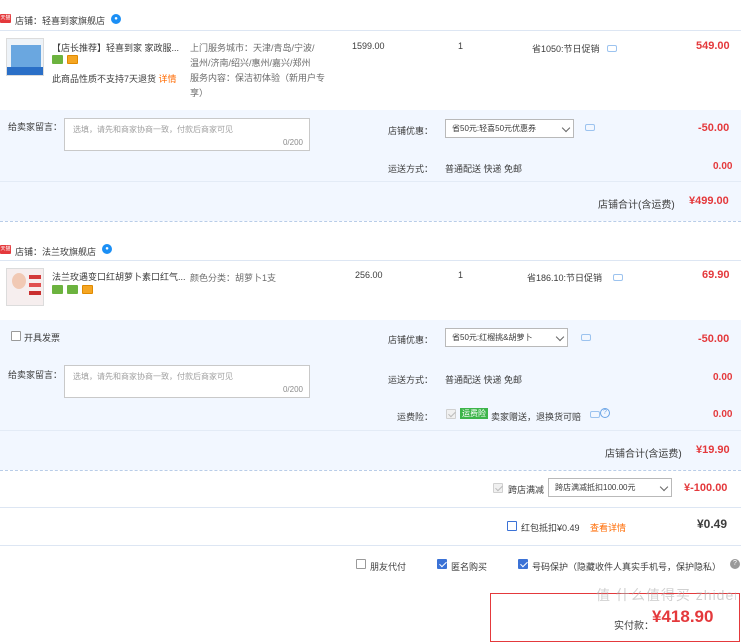 The width and height of the screenshot is (741, 642). Describe the element at coordinates (16, 336) in the screenshot. I see `invoice-checkbox` at that location.